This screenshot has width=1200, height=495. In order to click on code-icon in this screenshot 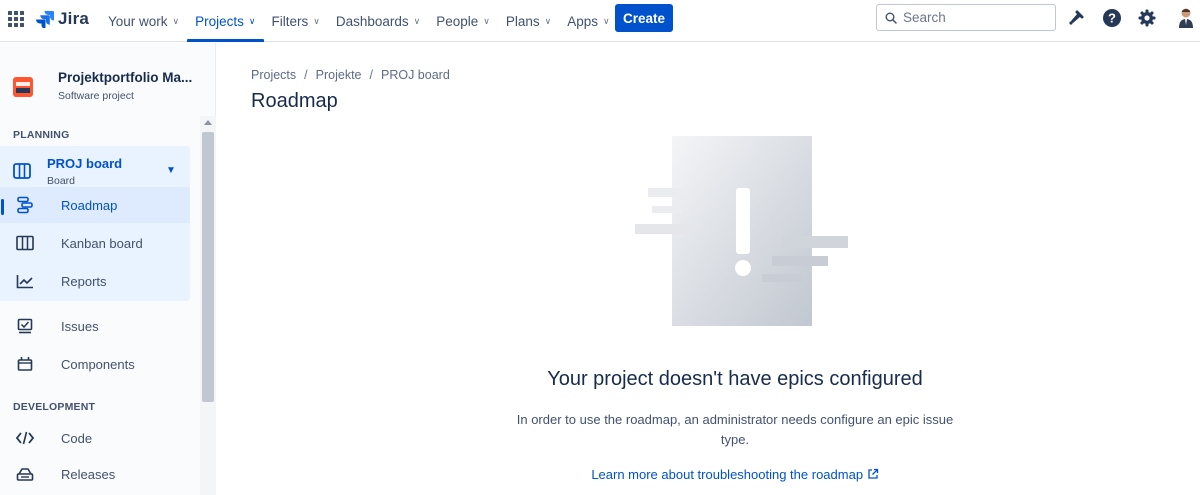, I will do `click(25, 438)`.